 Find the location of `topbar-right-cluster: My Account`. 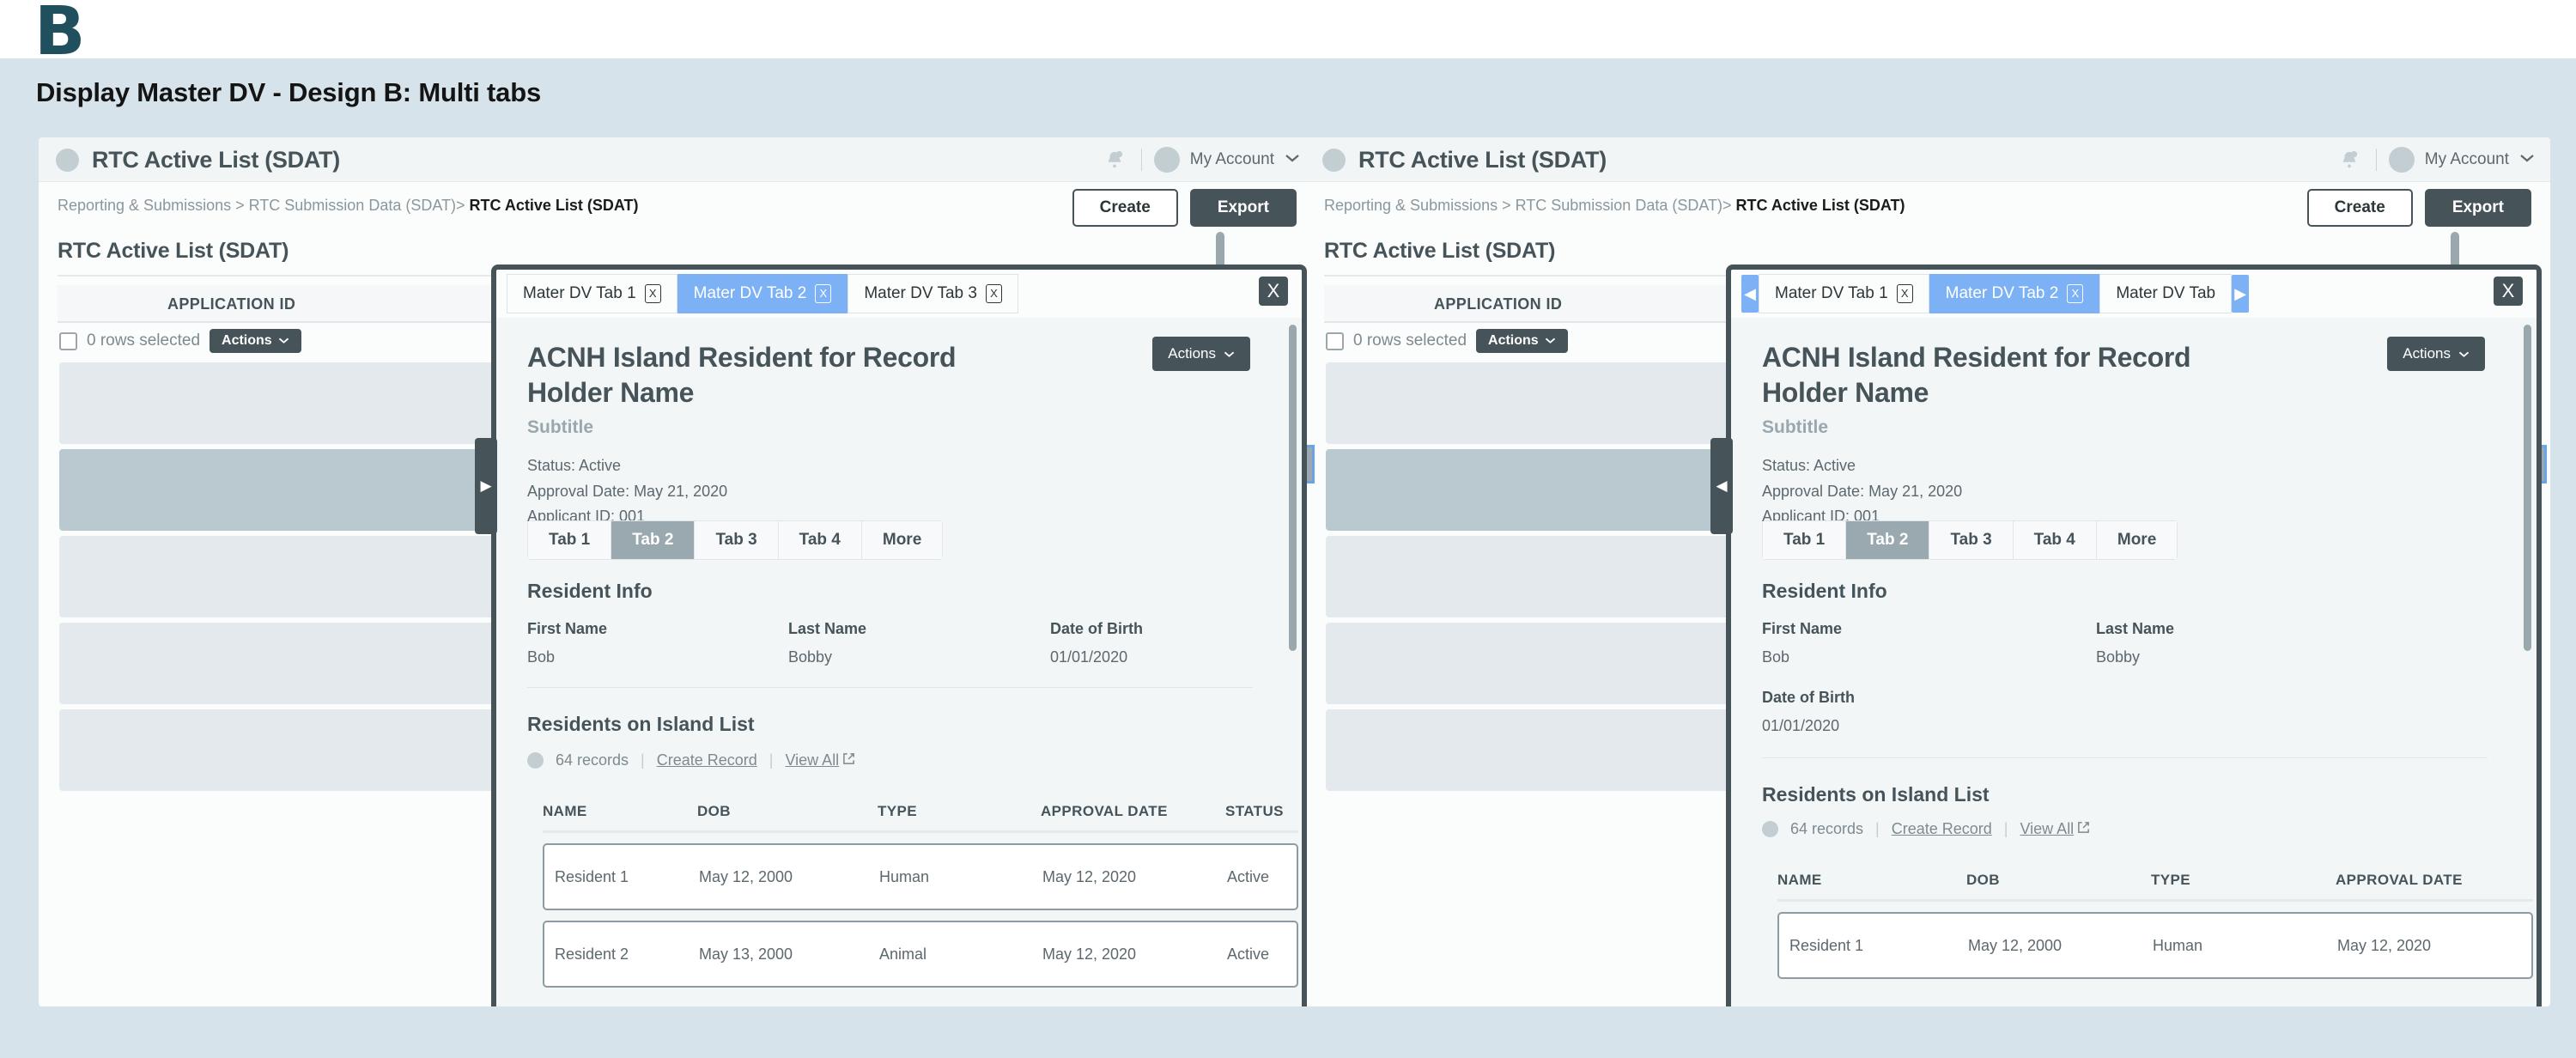

topbar-right-cluster: My Account is located at coordinates (2435, 159).